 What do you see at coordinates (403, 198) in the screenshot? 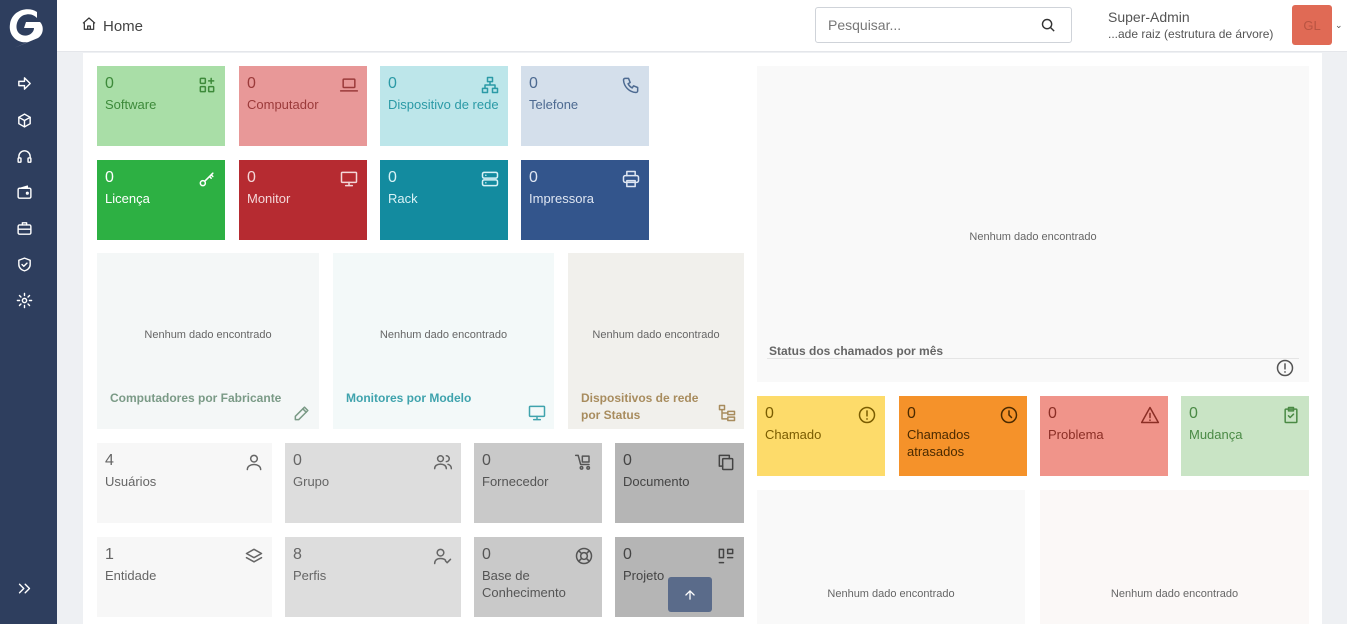
I see `tile-label: Rack` at bounding box center [403, 198].